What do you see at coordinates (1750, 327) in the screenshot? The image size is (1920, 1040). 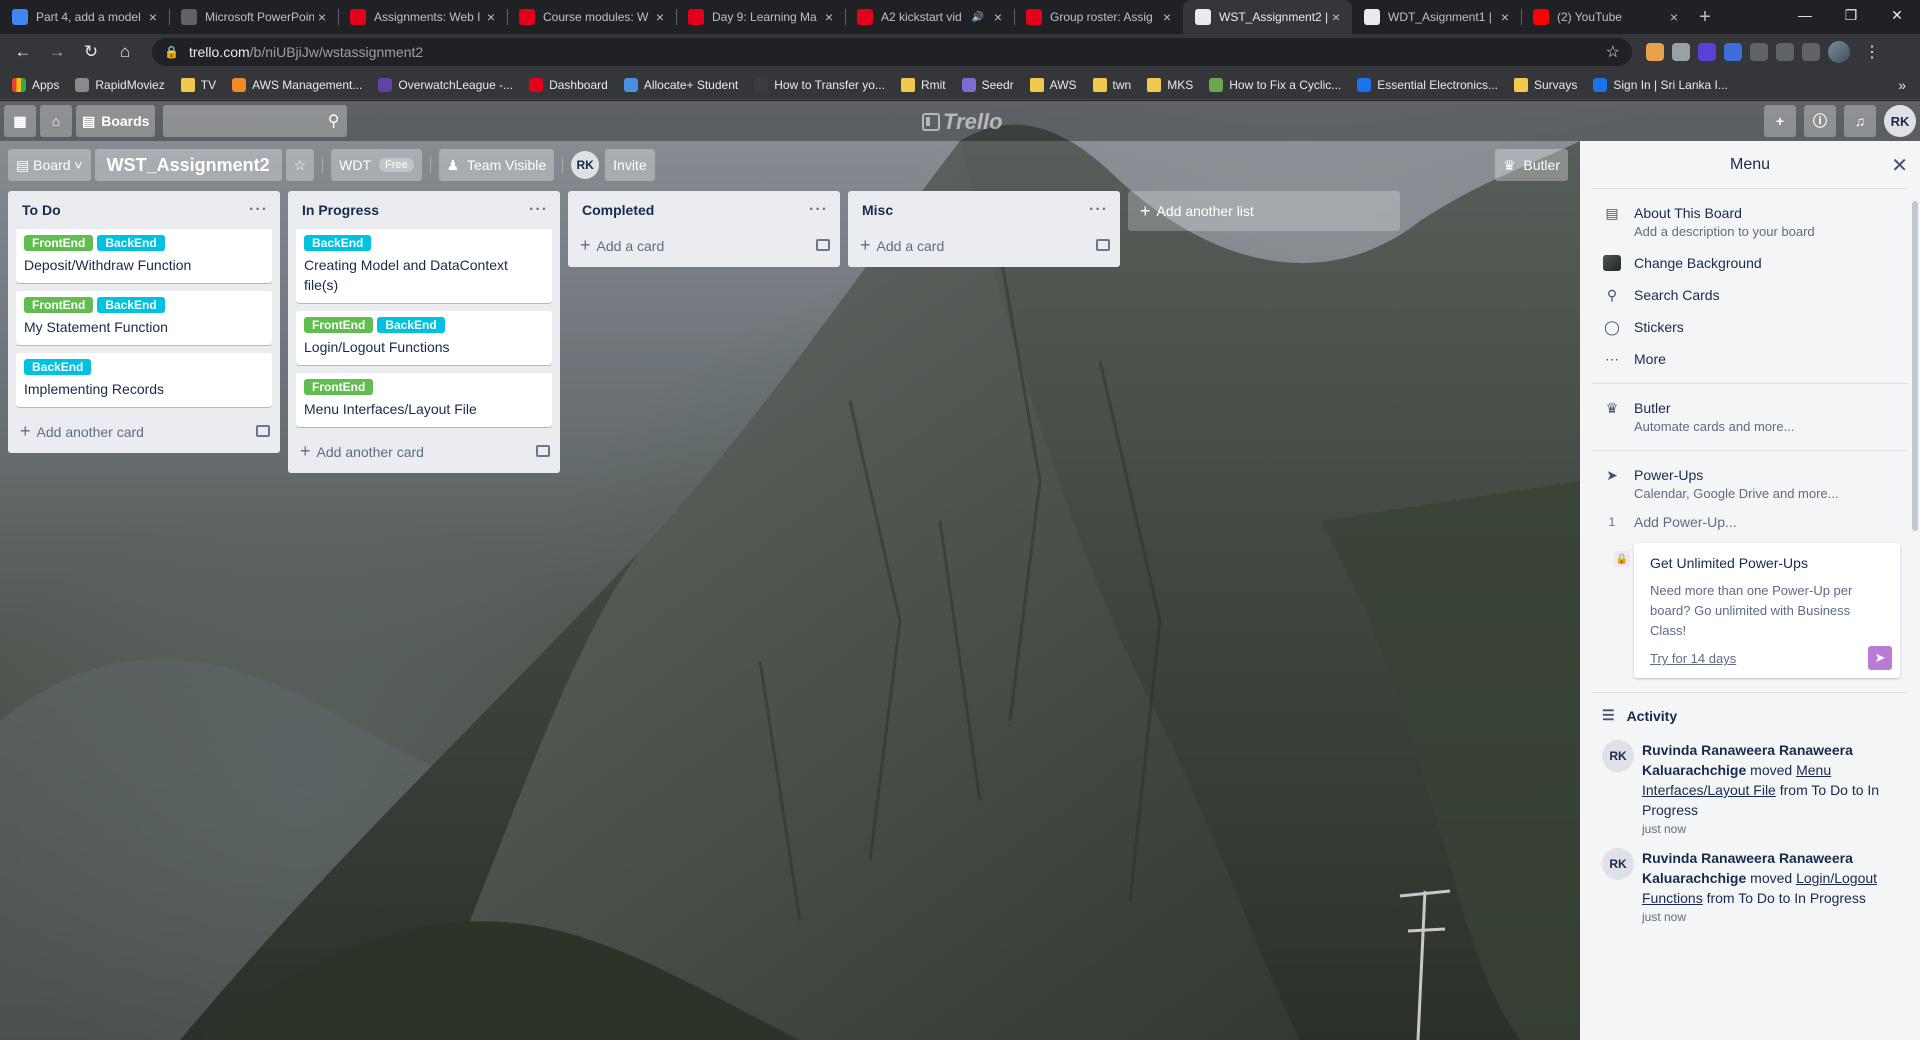 I see `menu-item-stickers: ◯ Stickers` at bounding box center [1750, 327].